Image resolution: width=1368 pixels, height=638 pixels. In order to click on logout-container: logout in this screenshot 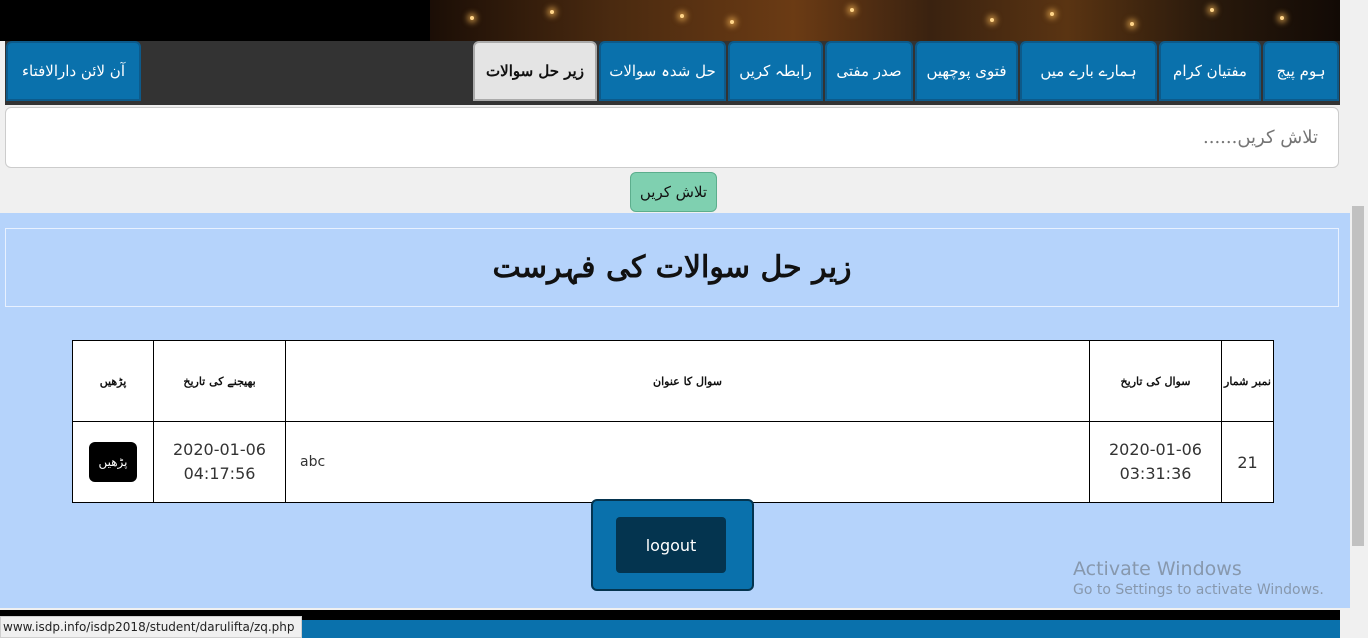, I will do `click(672, 545)`.